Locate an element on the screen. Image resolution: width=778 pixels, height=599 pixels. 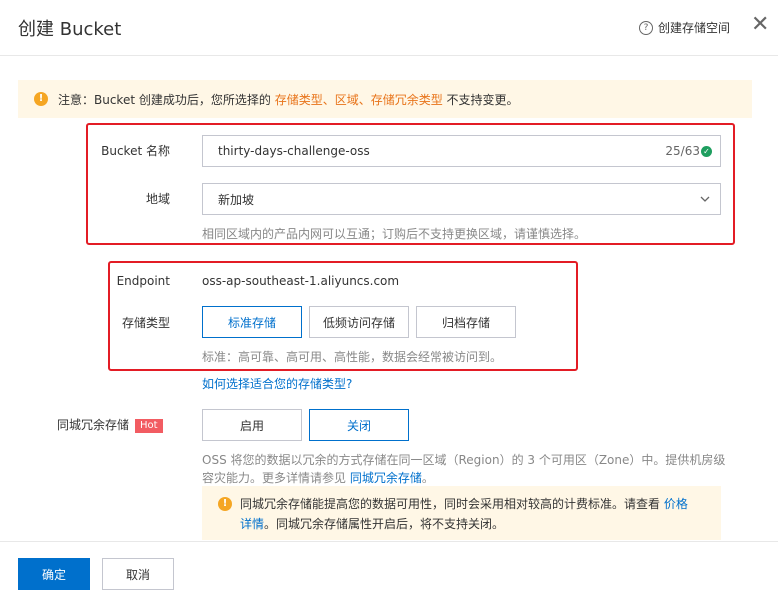
storage-class-standard-button: 标准存储 is located at coordinates (252, 322).